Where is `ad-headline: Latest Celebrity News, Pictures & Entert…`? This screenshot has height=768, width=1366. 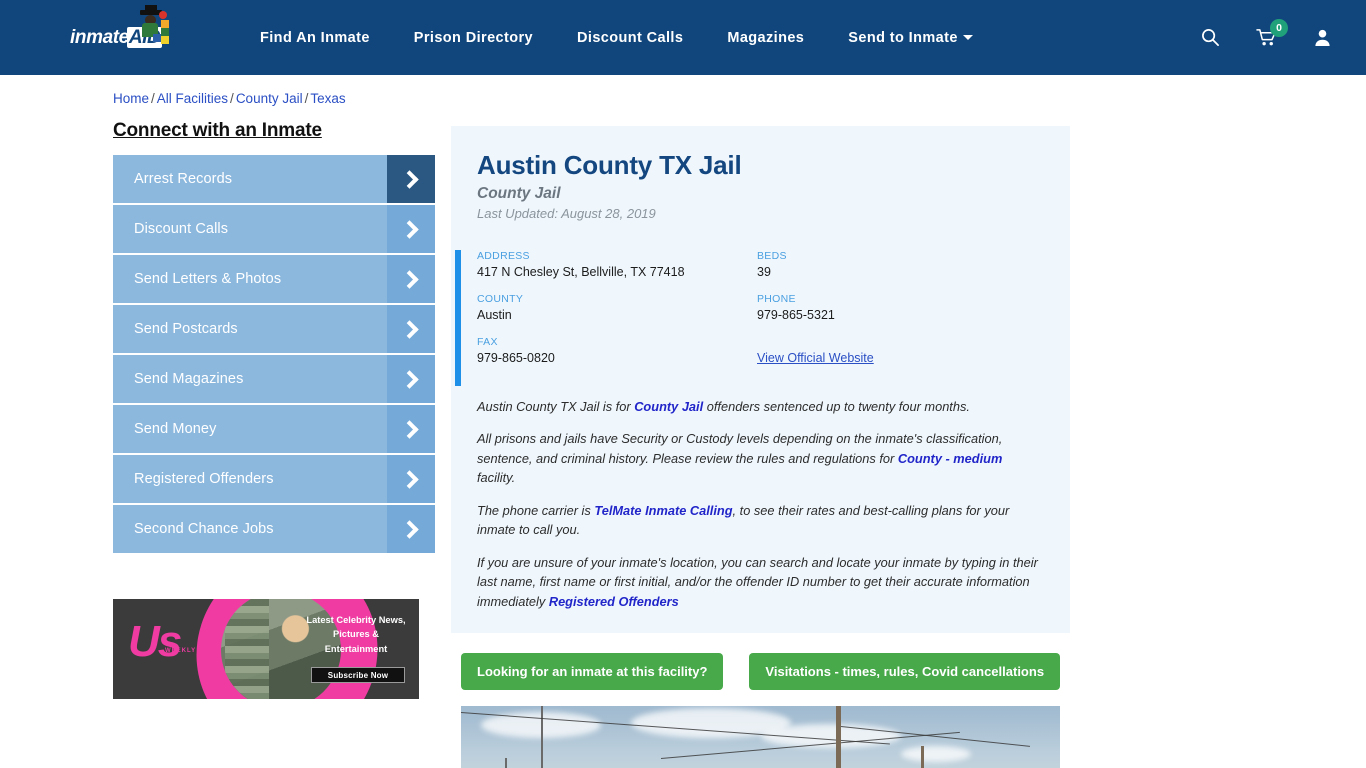
ad-headline: Latest Celebrity News, Pictures & Entert… is located at coordinates (356, 634).